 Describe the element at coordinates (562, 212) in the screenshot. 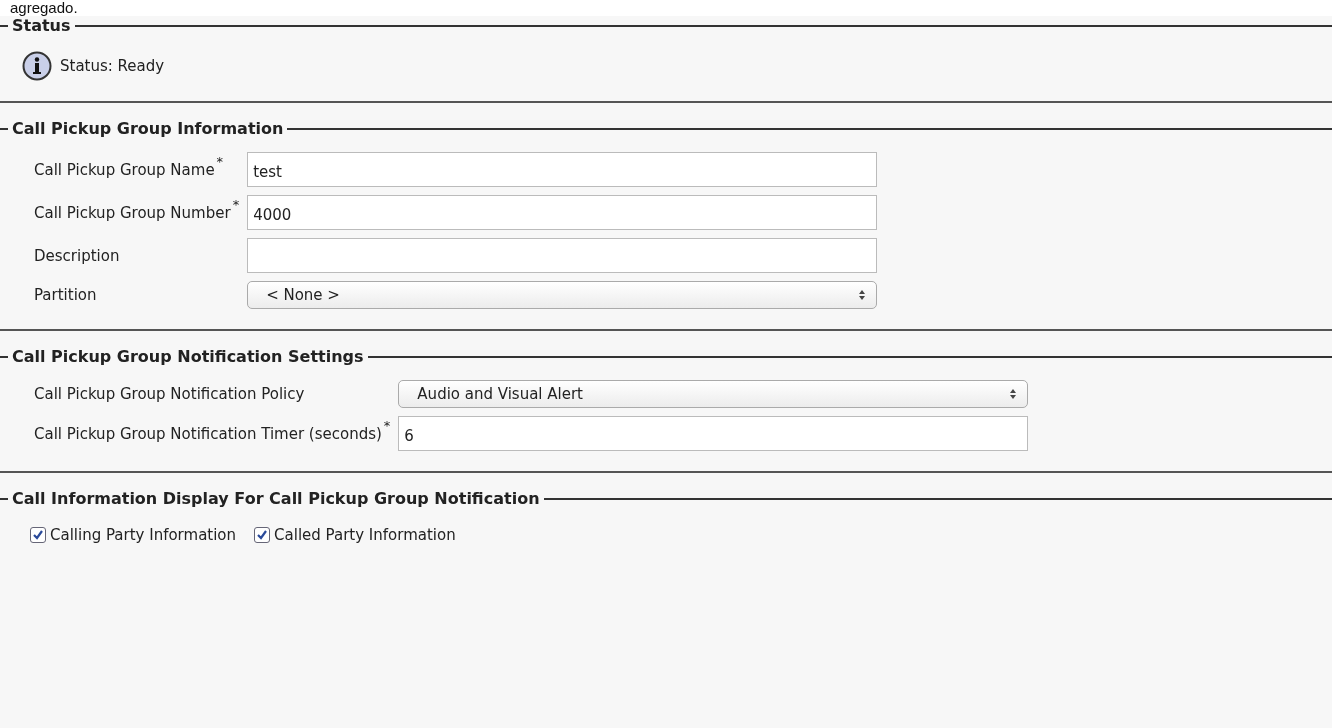

I see `input-field: 4000` at that location.